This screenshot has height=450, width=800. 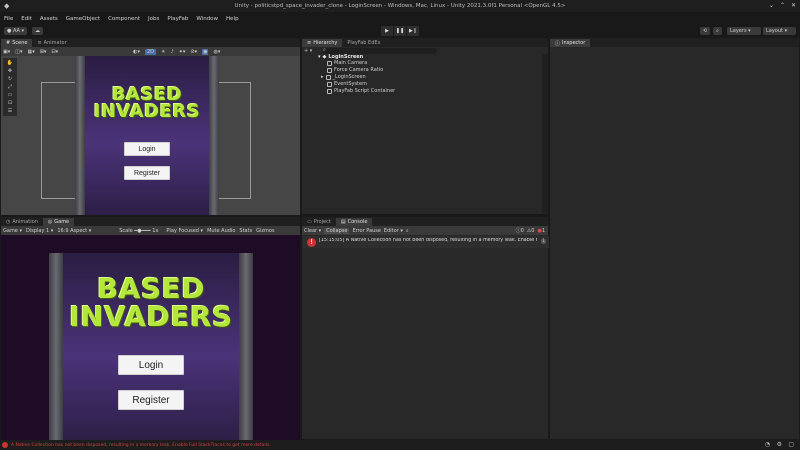 I want to click on search-icon: ⌕, so click(x=324, y=50).